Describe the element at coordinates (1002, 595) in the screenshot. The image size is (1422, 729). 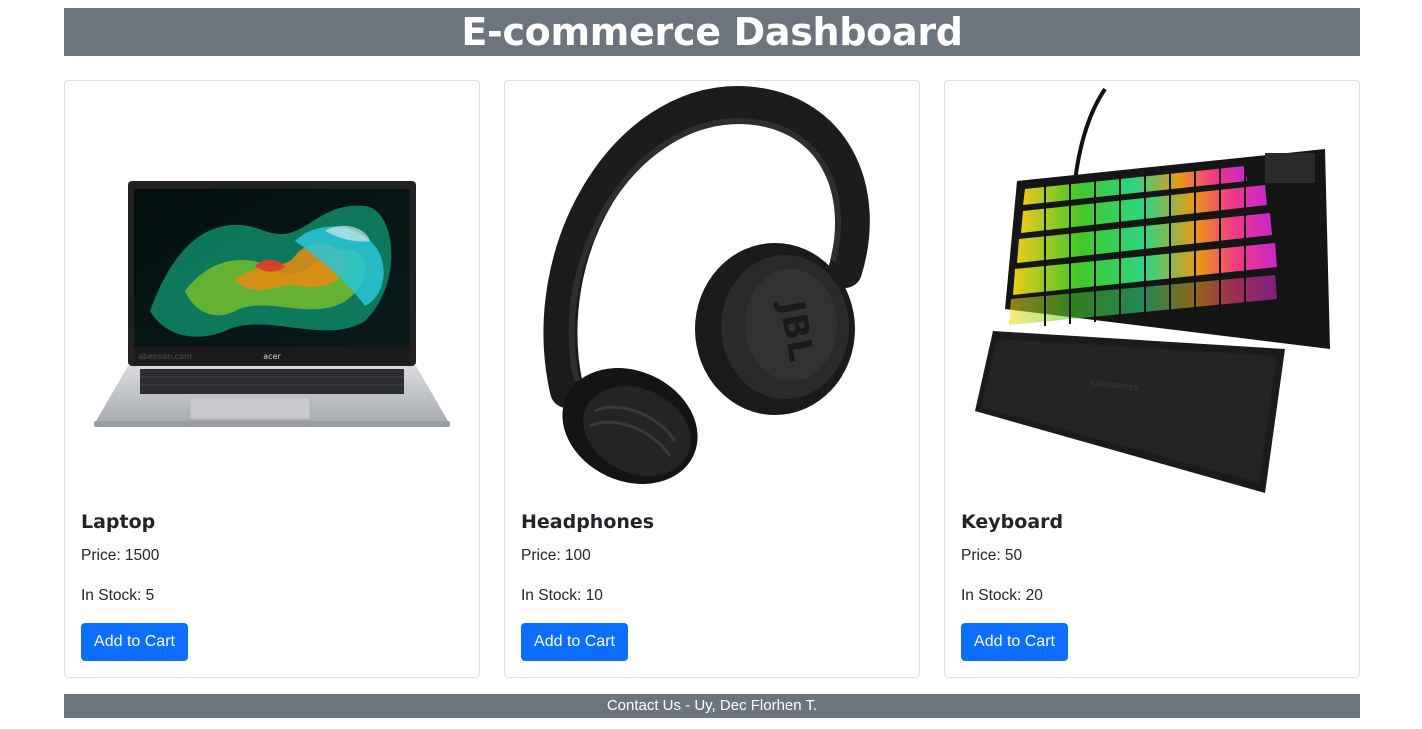
I see `product-stock: In Stock: 20` at that location.